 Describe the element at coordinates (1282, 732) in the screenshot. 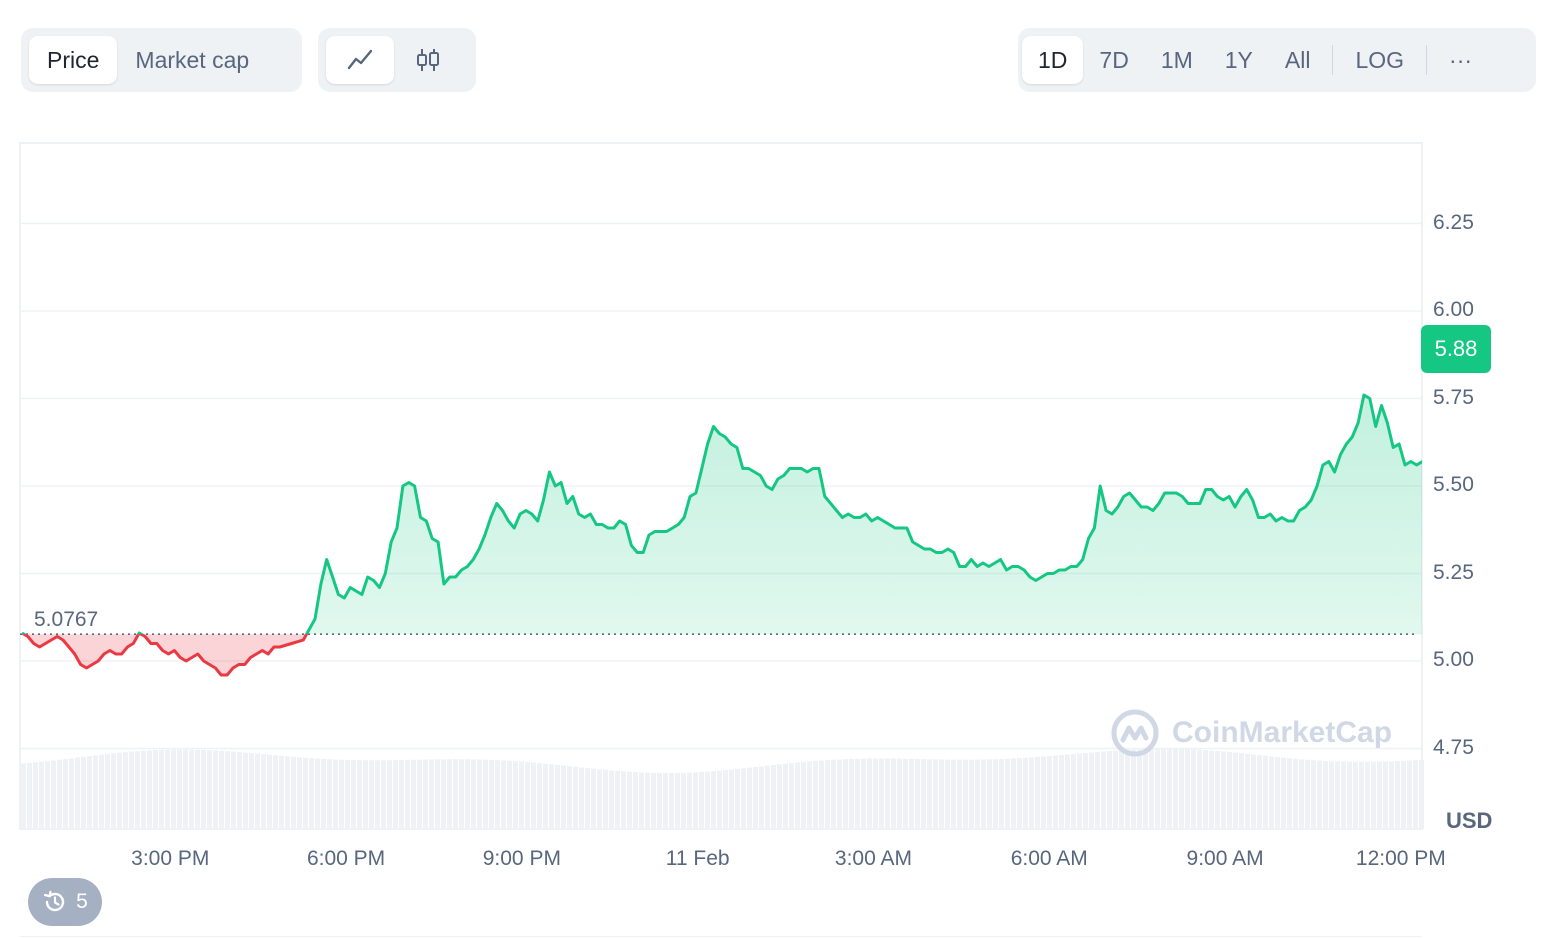

I see `watermark-text: CoinMarketCap` at that location.